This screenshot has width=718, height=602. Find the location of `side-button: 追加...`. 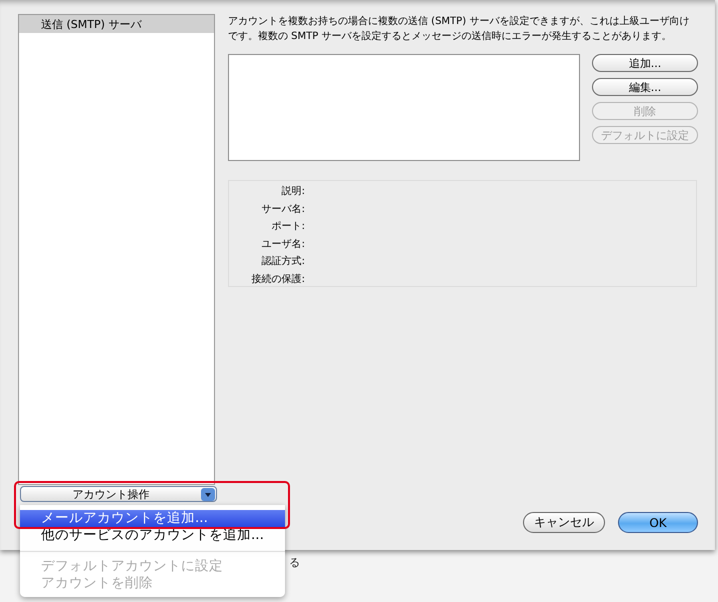

side-button: 追加... is located at coordinates (645, 63).